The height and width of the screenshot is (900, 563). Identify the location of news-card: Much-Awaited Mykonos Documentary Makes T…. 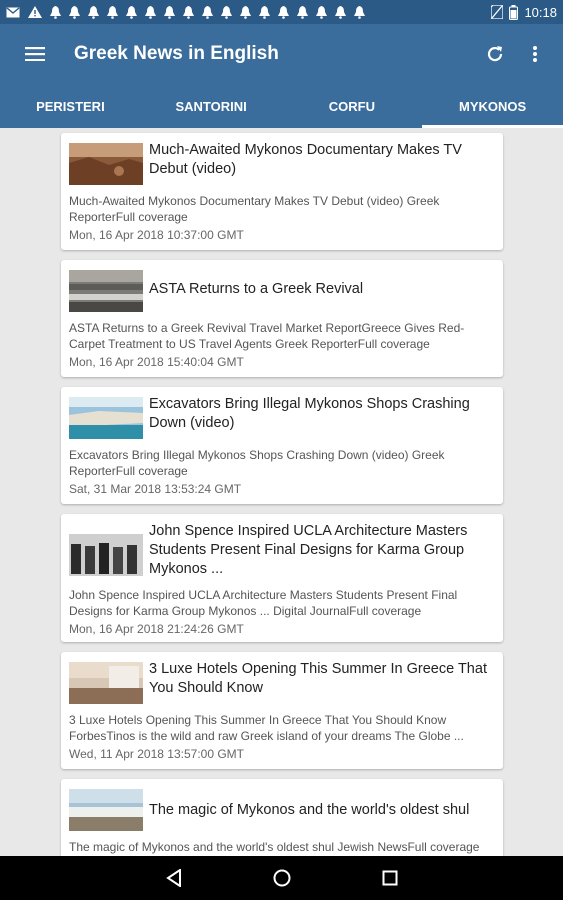
(282, 191).